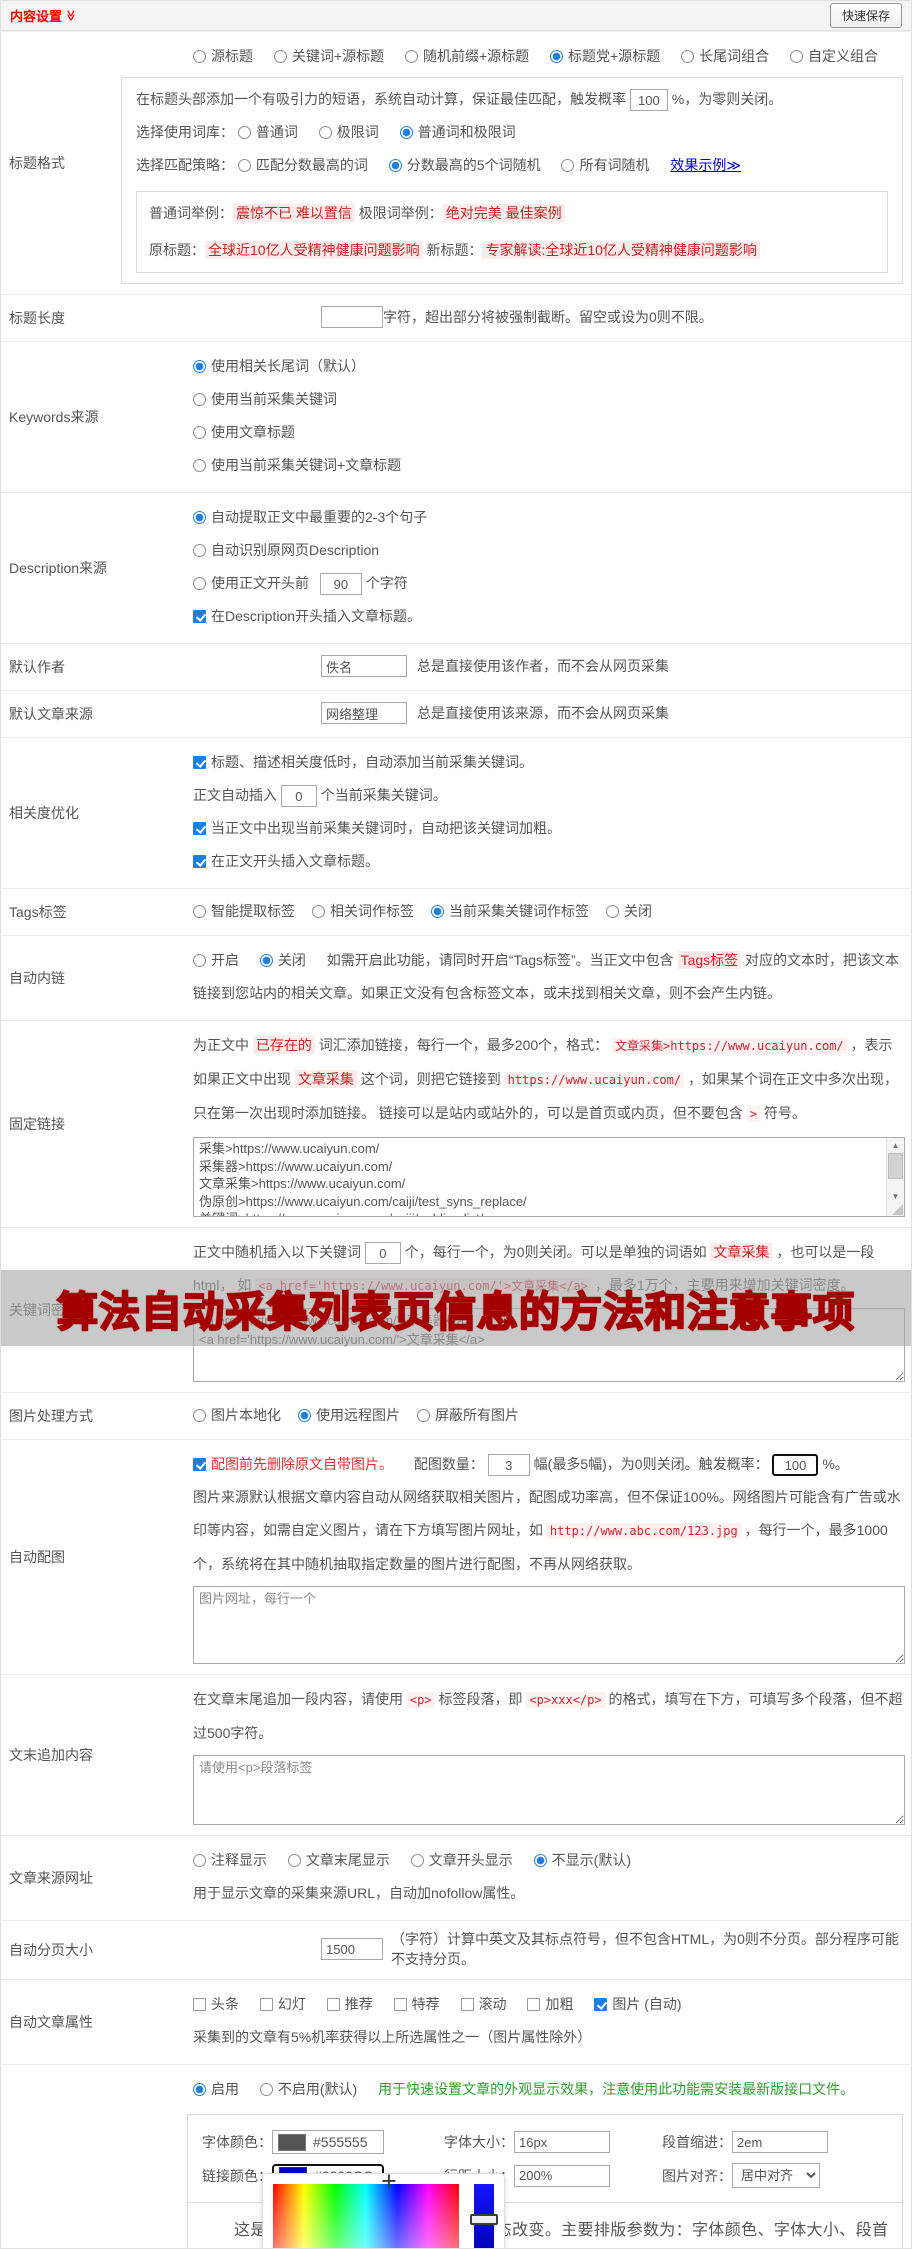 The width and height of the screenshot is (912, 2249). I want to click on section-title: 内容设置 ≫, so click(43, 15).